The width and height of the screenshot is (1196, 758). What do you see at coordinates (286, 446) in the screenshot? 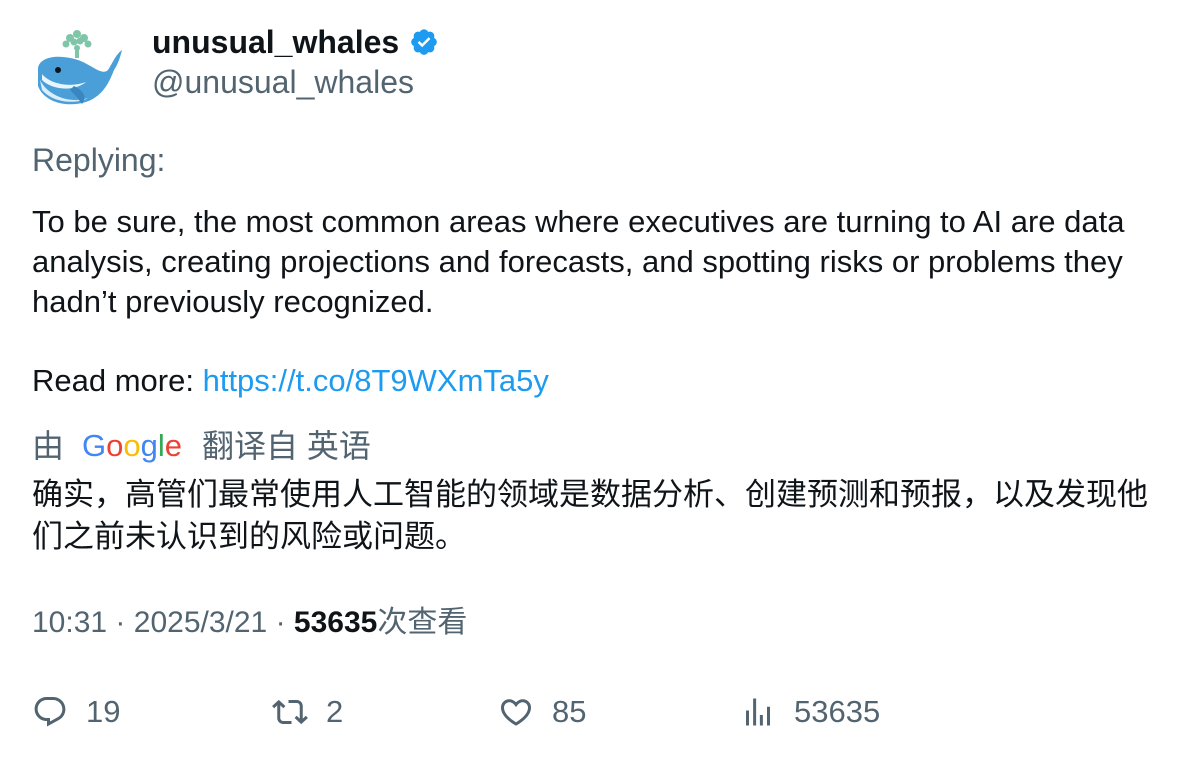
I see `translation-source-label: 翻译自 英语` at bounding box center [286, 446].